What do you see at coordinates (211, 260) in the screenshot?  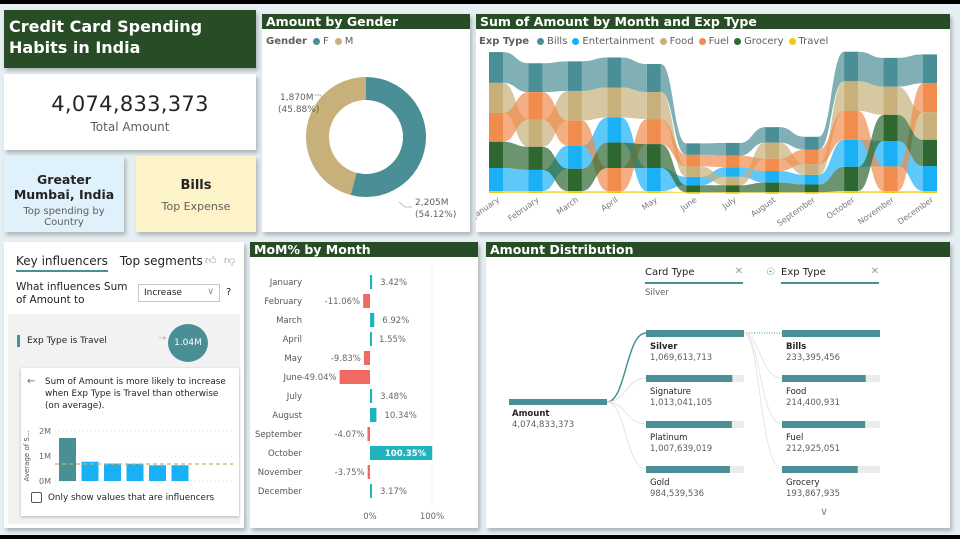 I see `thumbs-up-icon: 👍︎` at bounding box center [211, 260].